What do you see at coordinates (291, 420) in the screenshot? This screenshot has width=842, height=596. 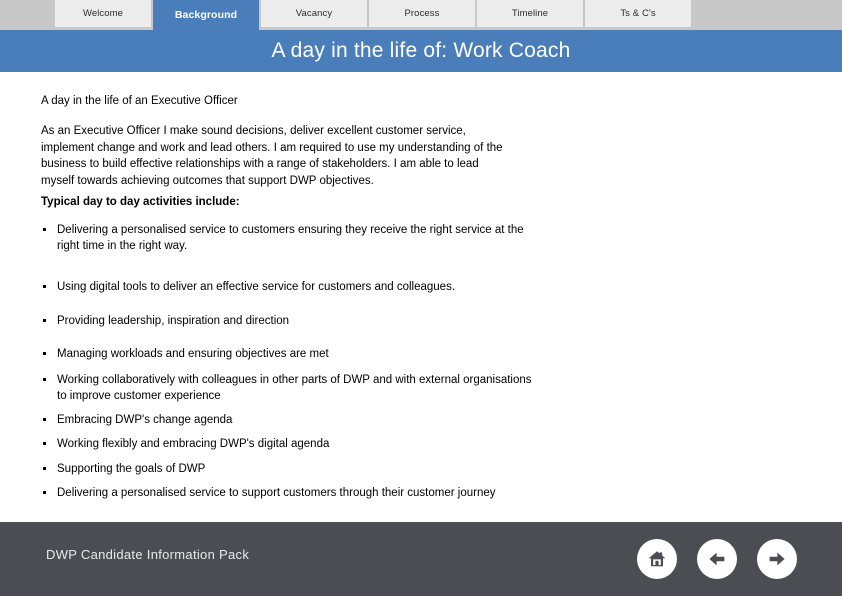 I see `list-item: Embracing DWP's change agenda` at bounding box center [291, 420].